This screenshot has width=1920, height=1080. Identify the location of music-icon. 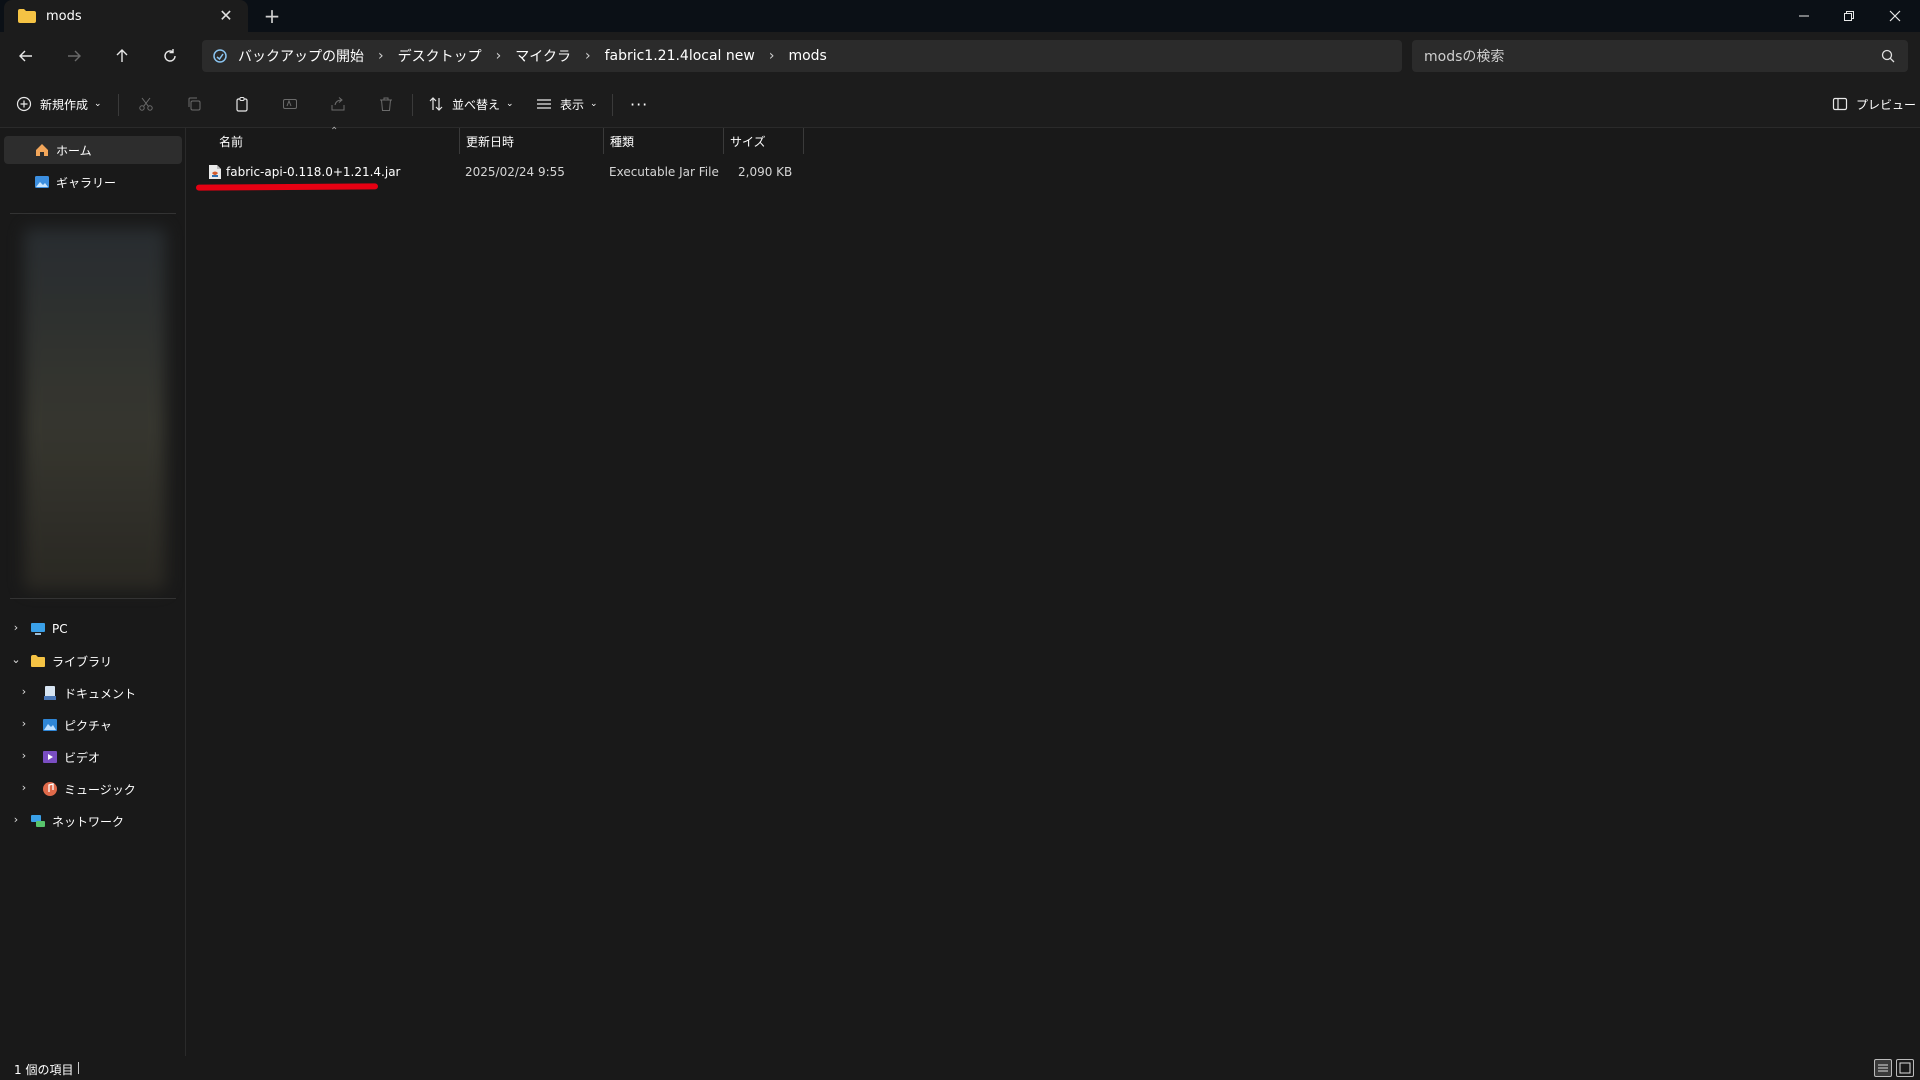
(50, 789).